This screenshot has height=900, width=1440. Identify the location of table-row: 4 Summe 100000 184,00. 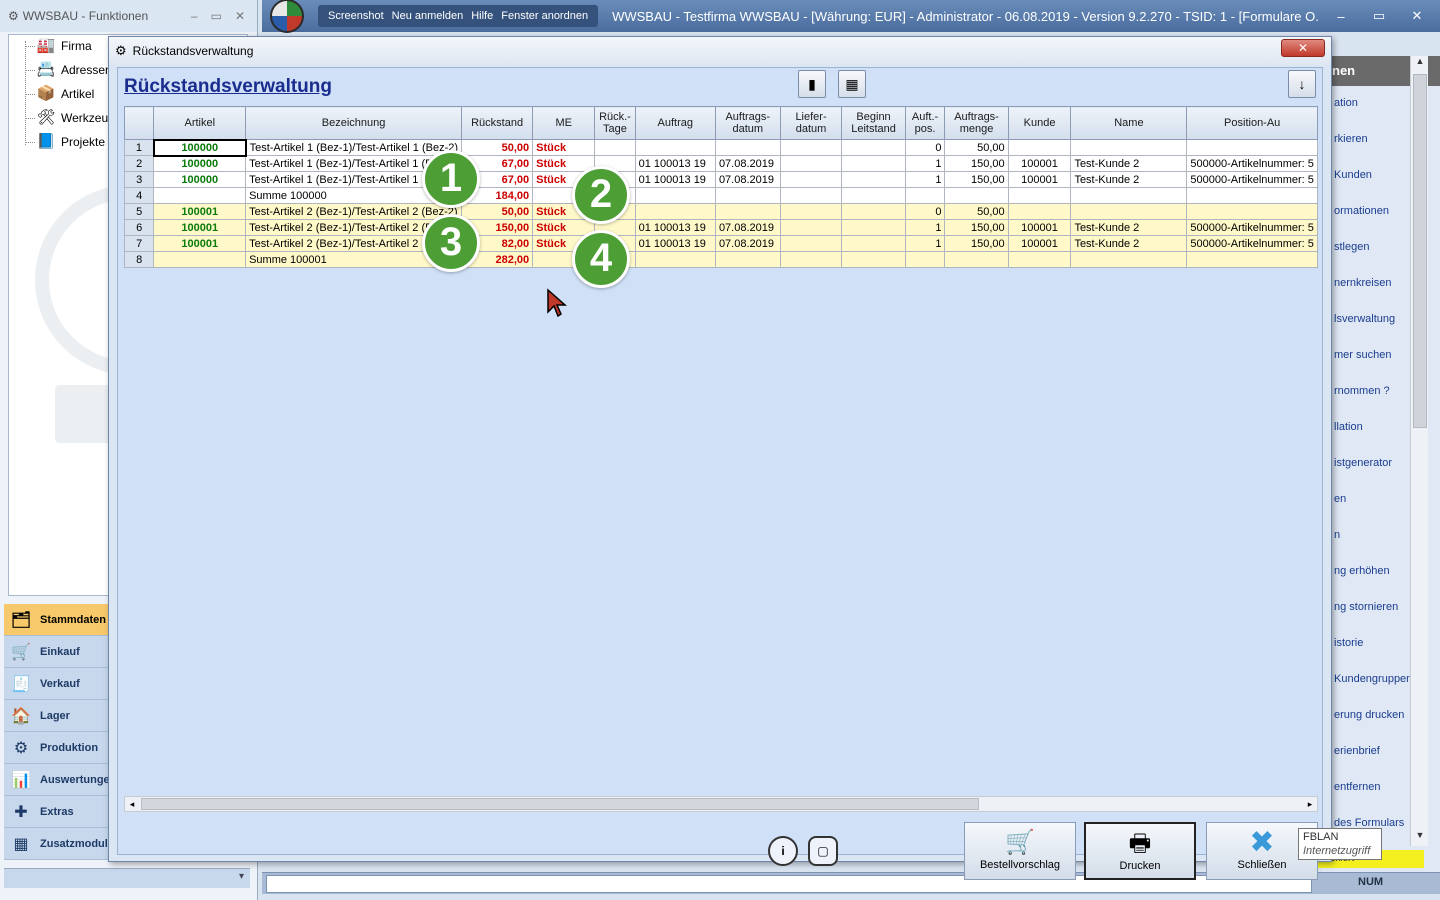
(721, 195).